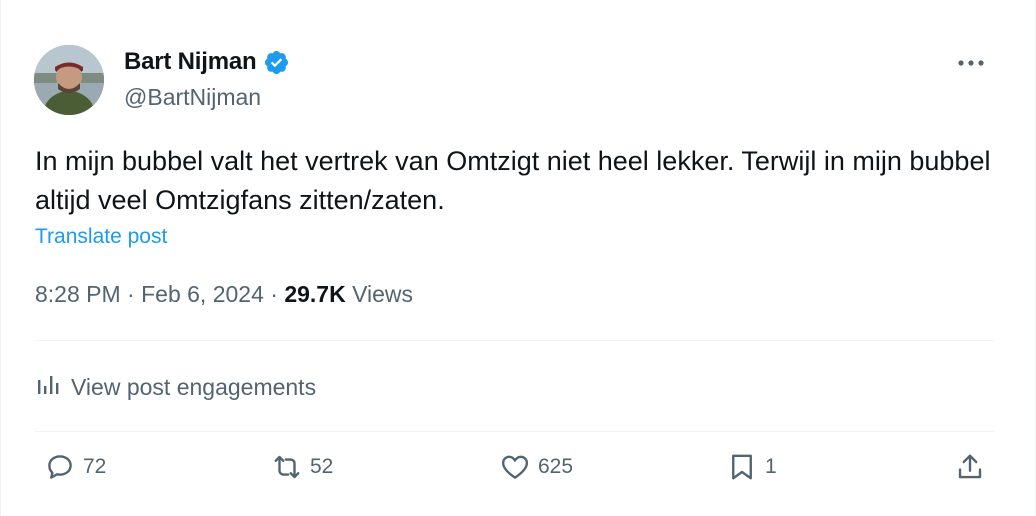  What do you see at coordinates (536, 467) in the screenshot?
I see `like-button: 625` at bounding box center [536, 467].